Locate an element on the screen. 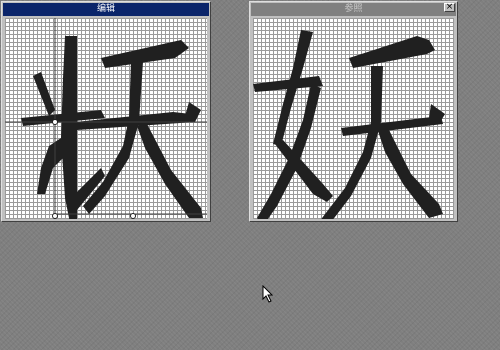 The height and width of the screenshot is (350, 500). close-button: × is located at coordinates (449, 7).